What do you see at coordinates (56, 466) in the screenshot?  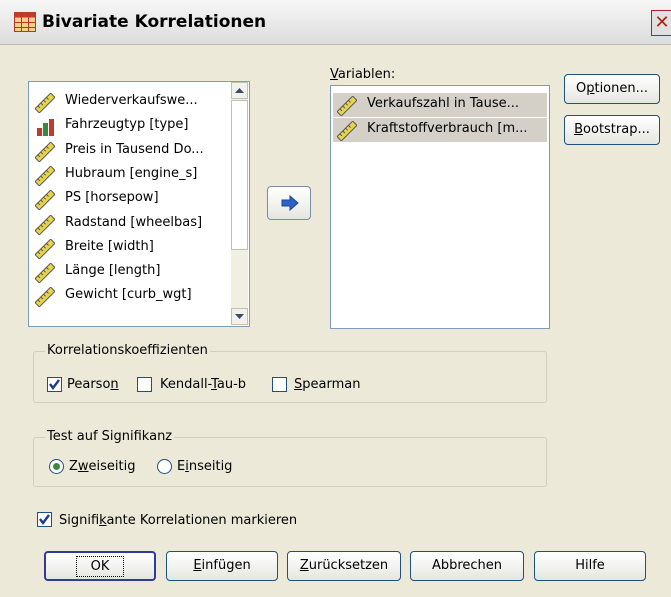 I see `two-tailed-radio` at bounding box center [56, 466].